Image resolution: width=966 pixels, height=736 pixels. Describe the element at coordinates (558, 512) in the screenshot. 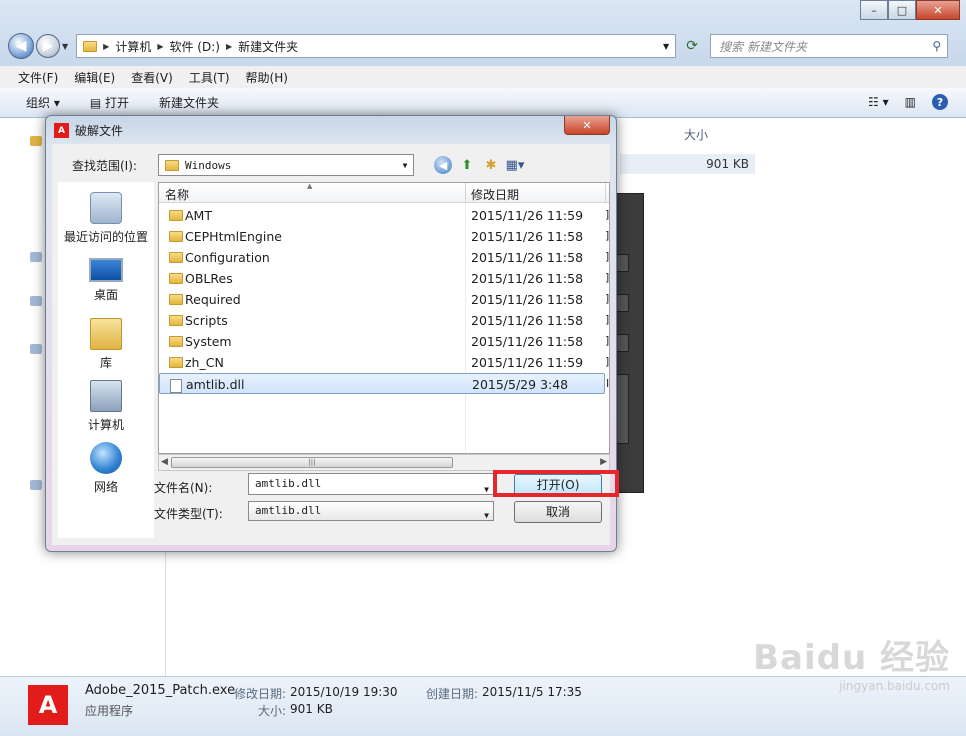

I see `cancel-button: 取消` at that location.